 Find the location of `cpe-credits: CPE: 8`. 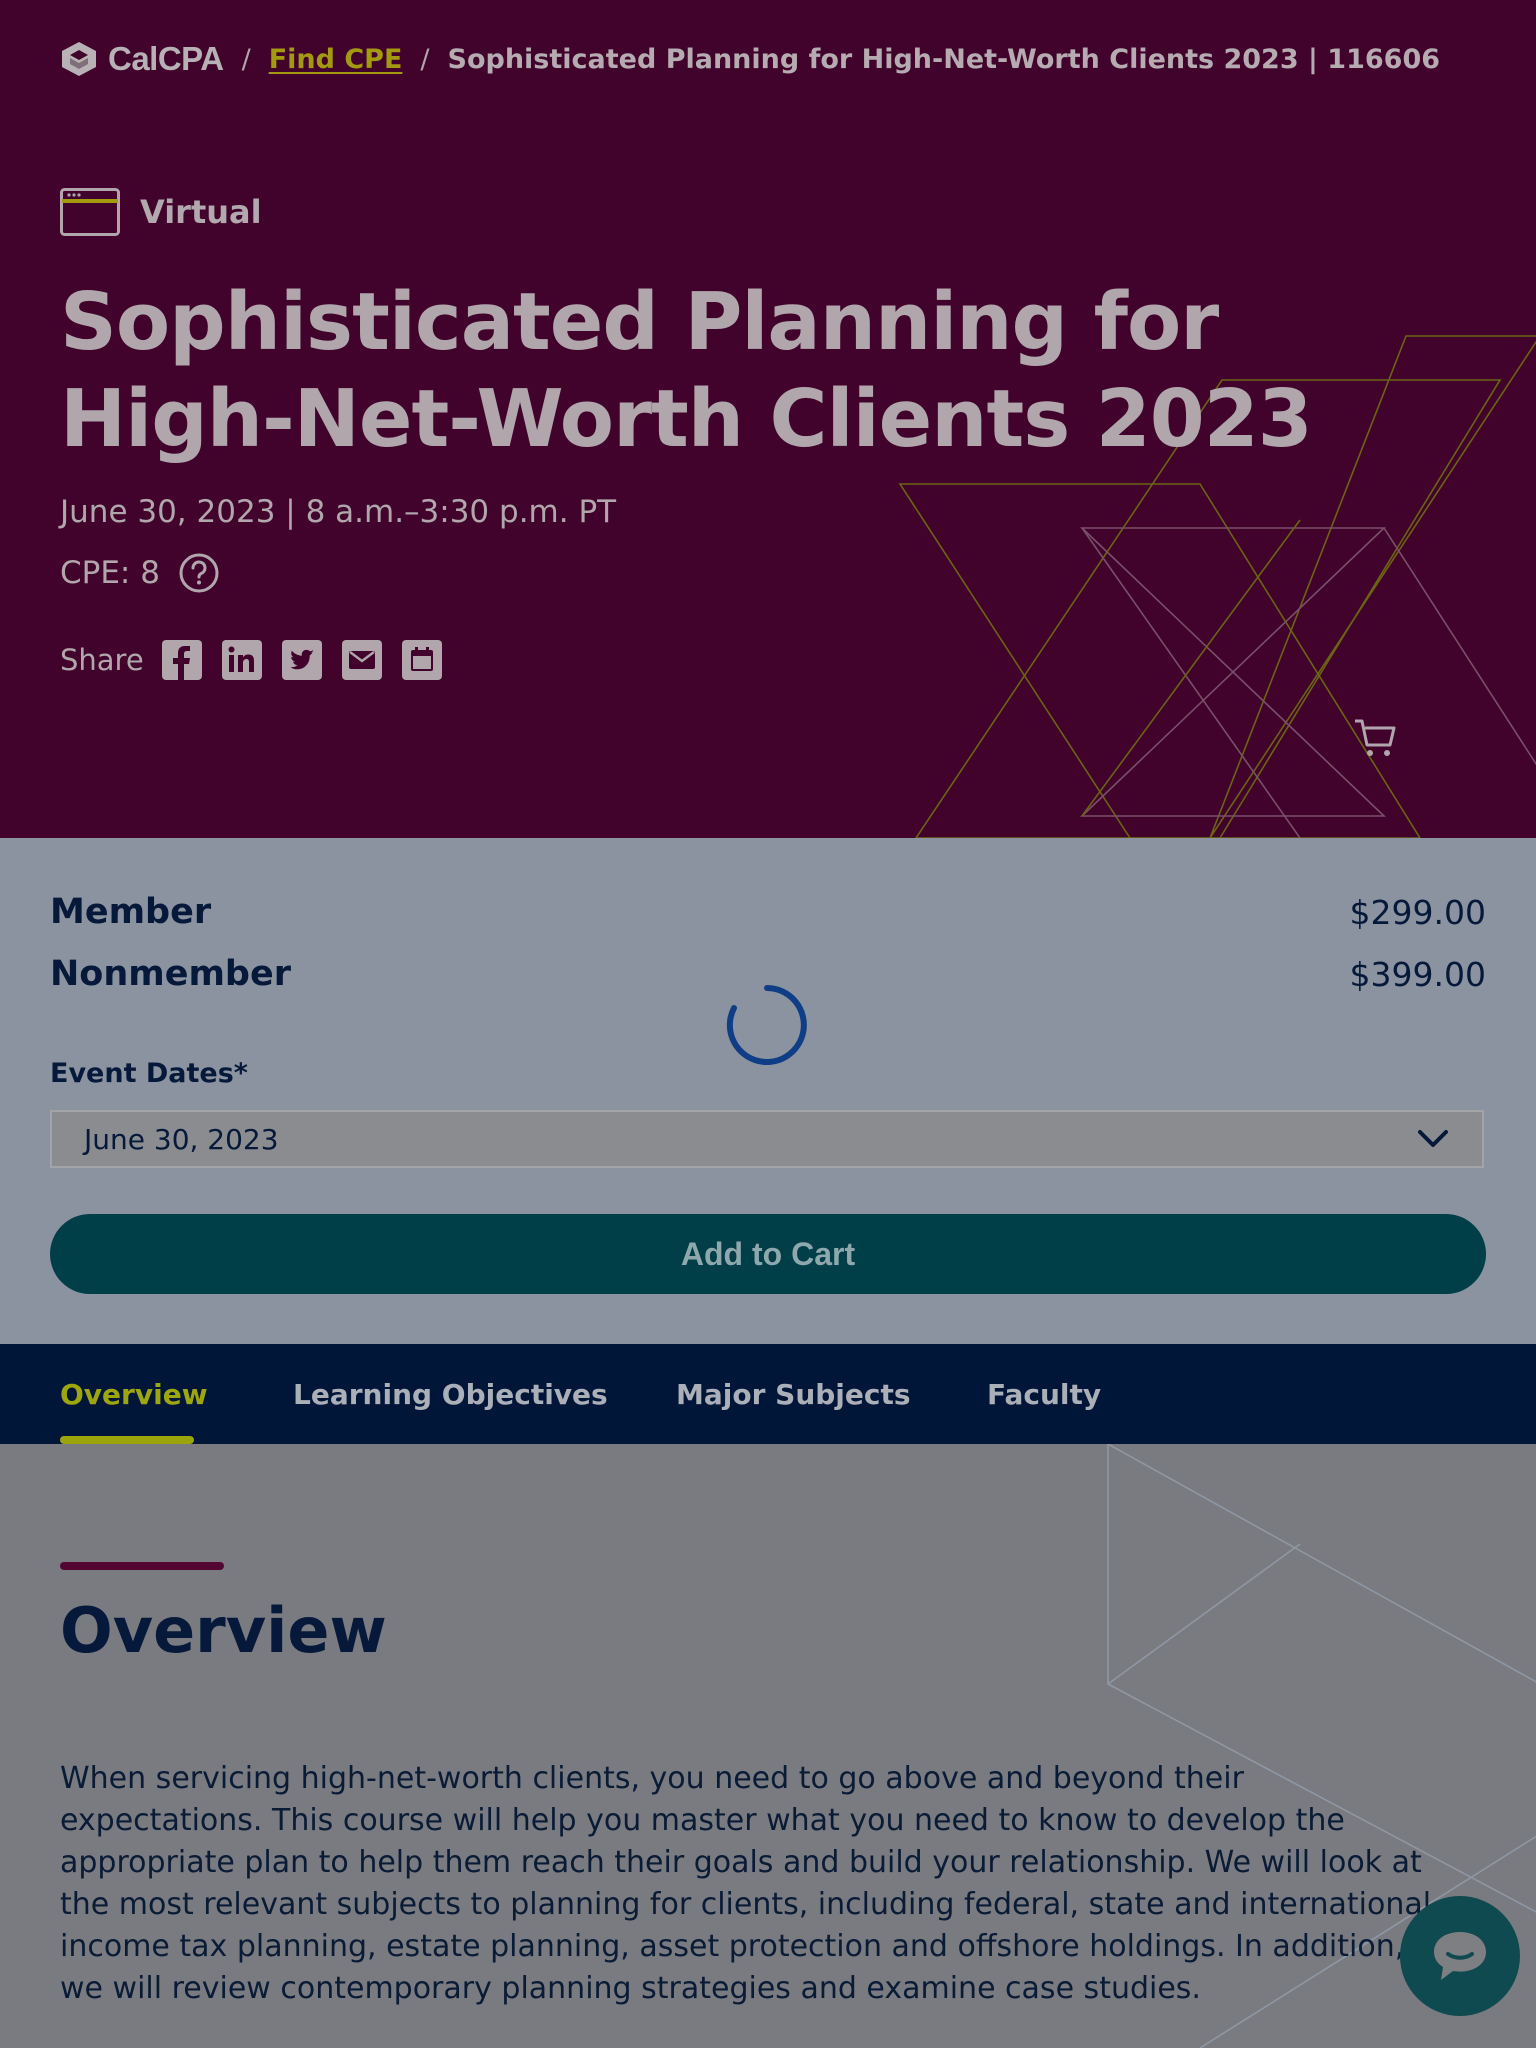

cpe-credits: CPE: 8 is located at coordinates (140, 573).